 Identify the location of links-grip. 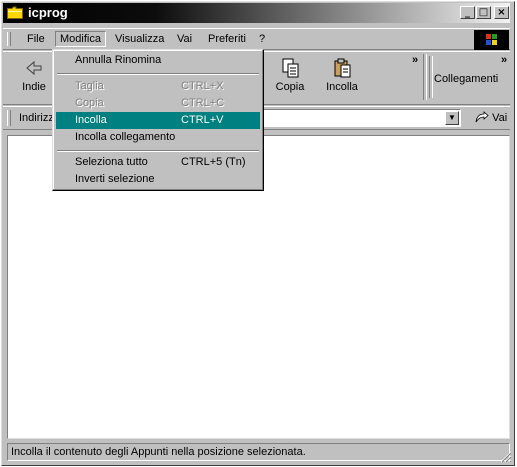
(431, 77).